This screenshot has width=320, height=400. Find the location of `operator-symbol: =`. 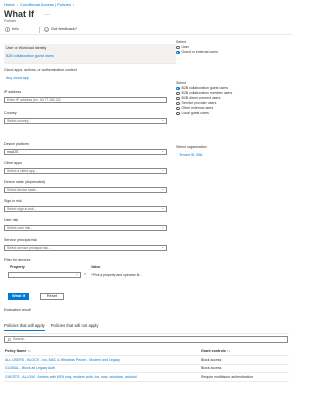

operator-symbol: = is located at coordinates (85, 274).